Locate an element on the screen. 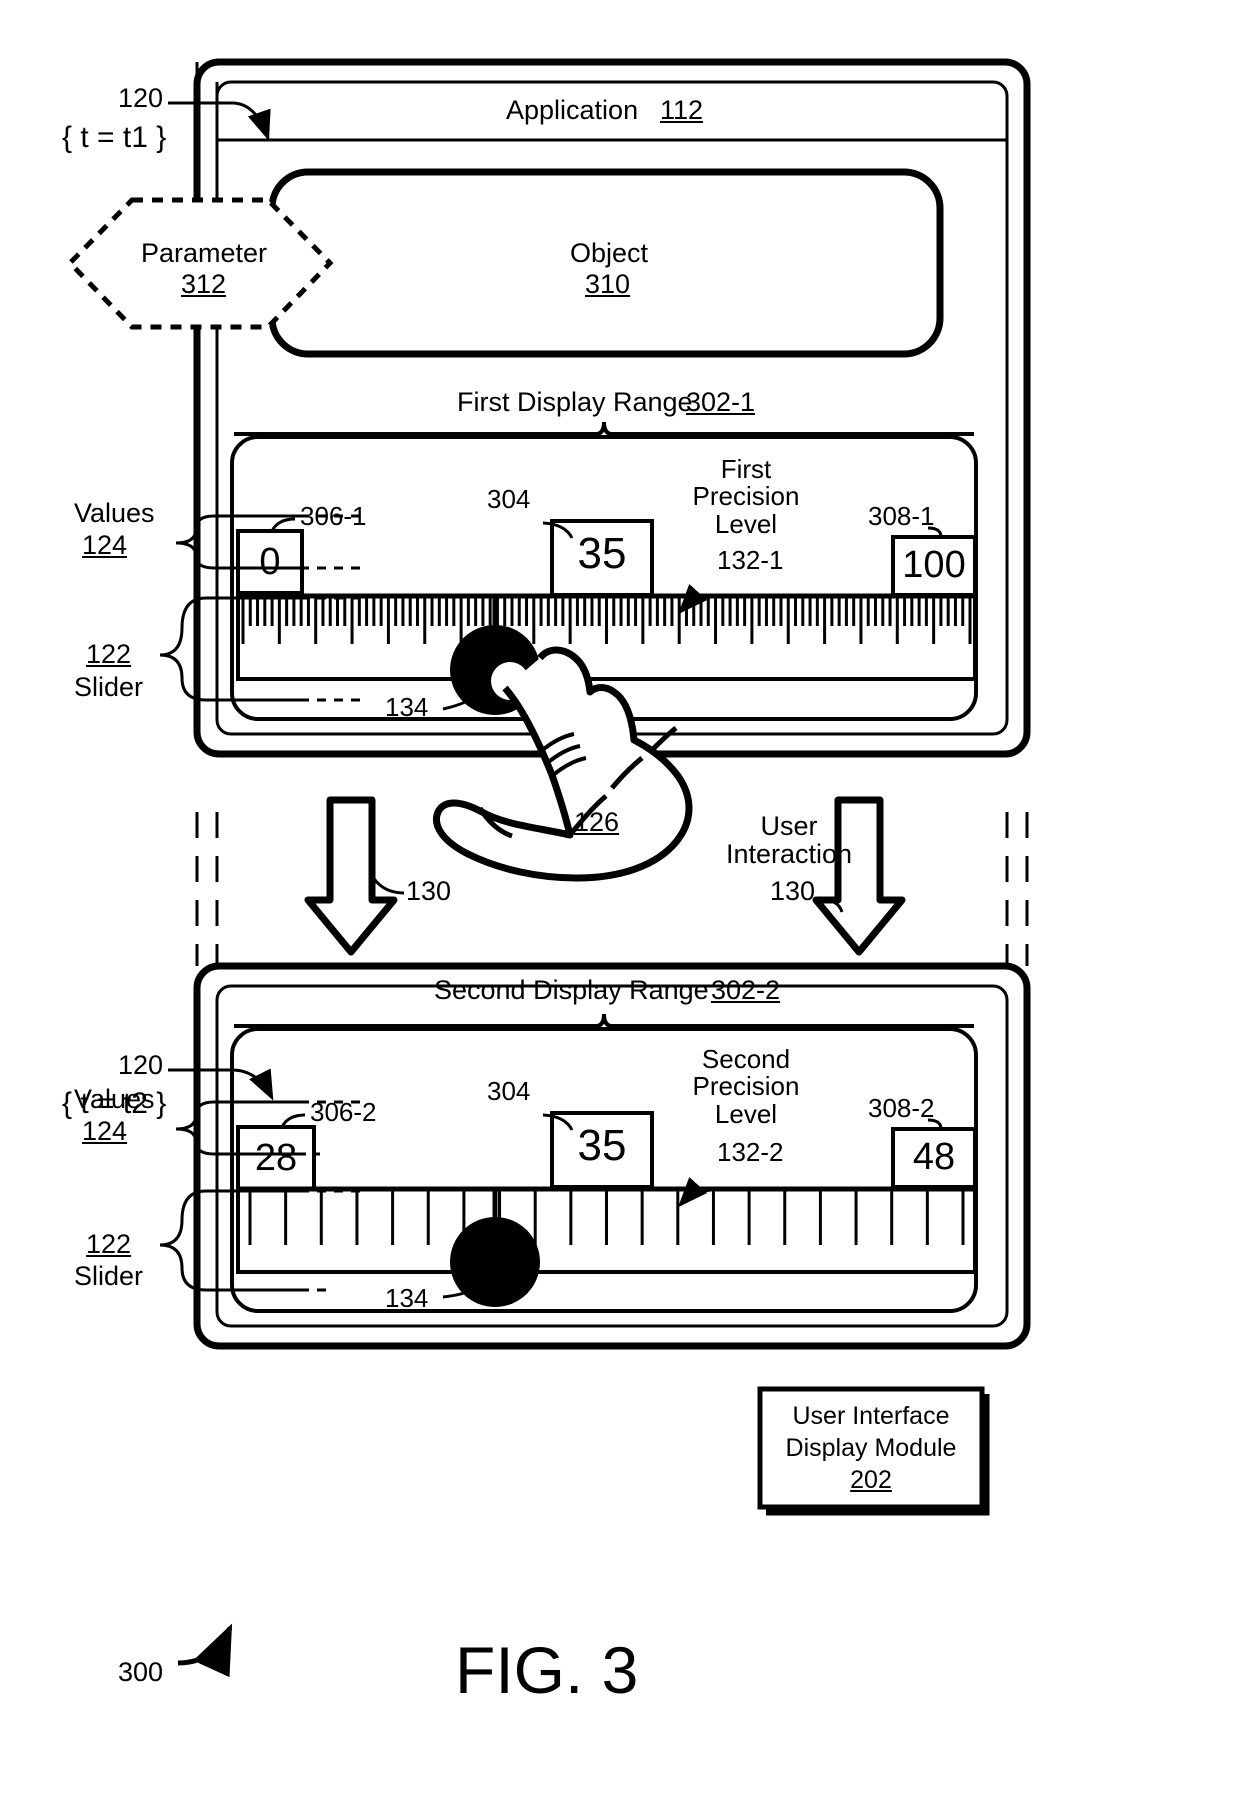 Image resolution: width=1240 pixels, height=1805 pixels. max-value-2: 48 is located at coordinates (934, 1157).